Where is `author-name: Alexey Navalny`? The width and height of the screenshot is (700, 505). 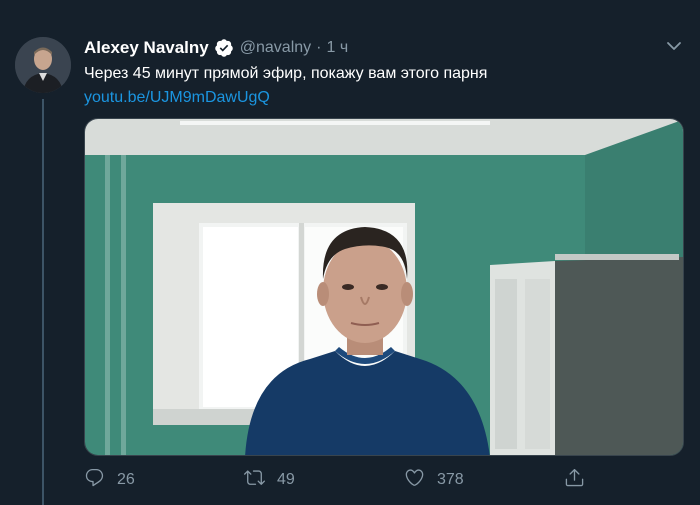 author-name: Alexey Navalny is located at coordinates (146, 48).